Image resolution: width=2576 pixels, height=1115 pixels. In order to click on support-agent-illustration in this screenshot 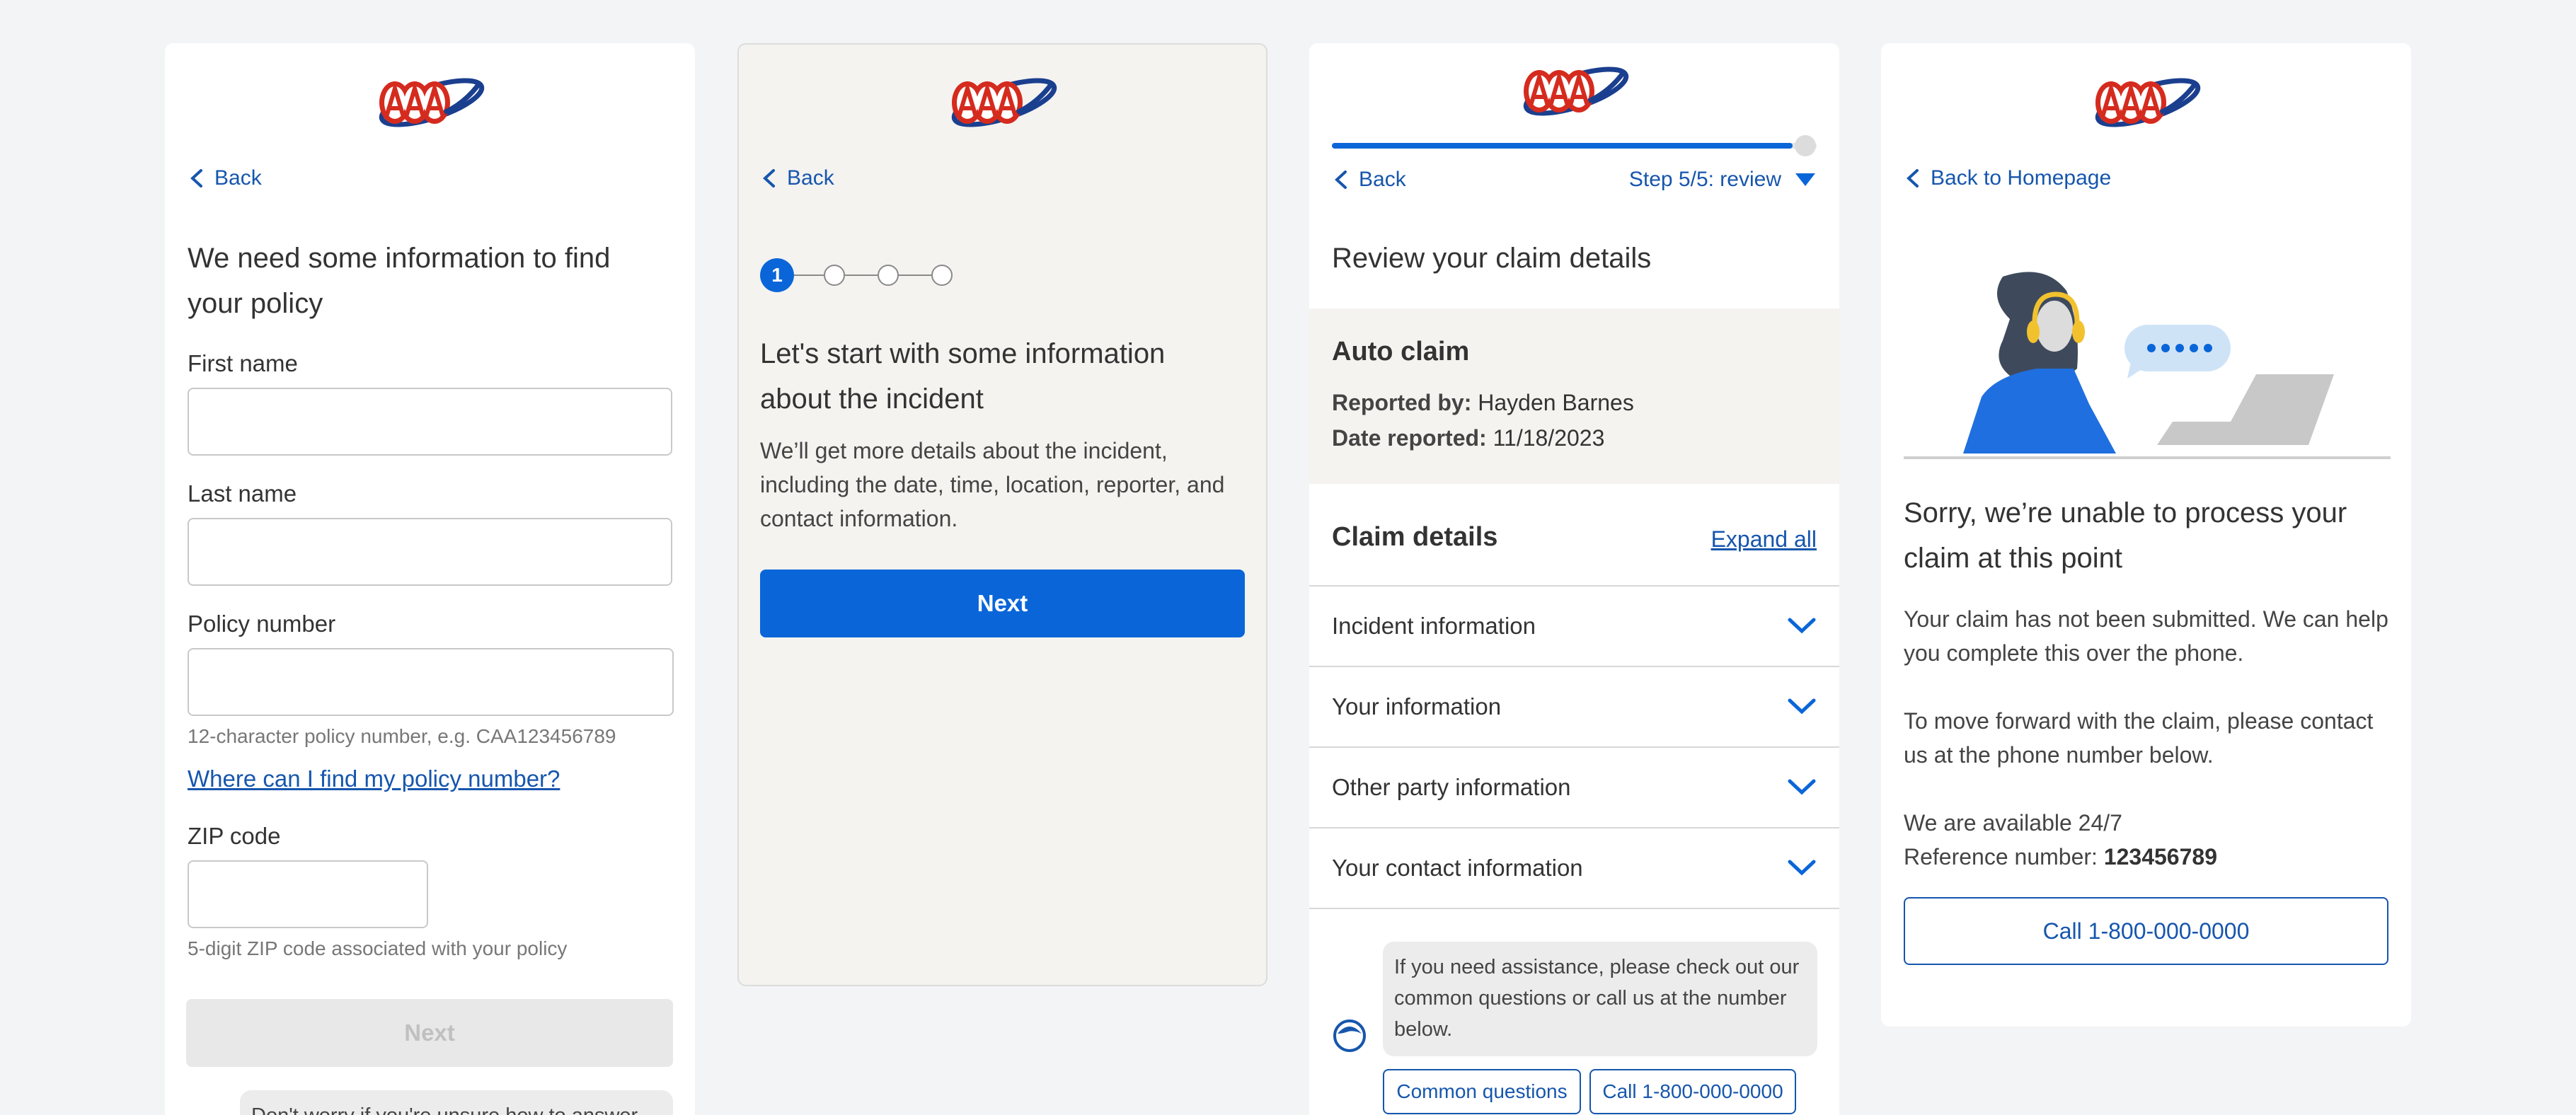, I will do `click(2147, 365)`.